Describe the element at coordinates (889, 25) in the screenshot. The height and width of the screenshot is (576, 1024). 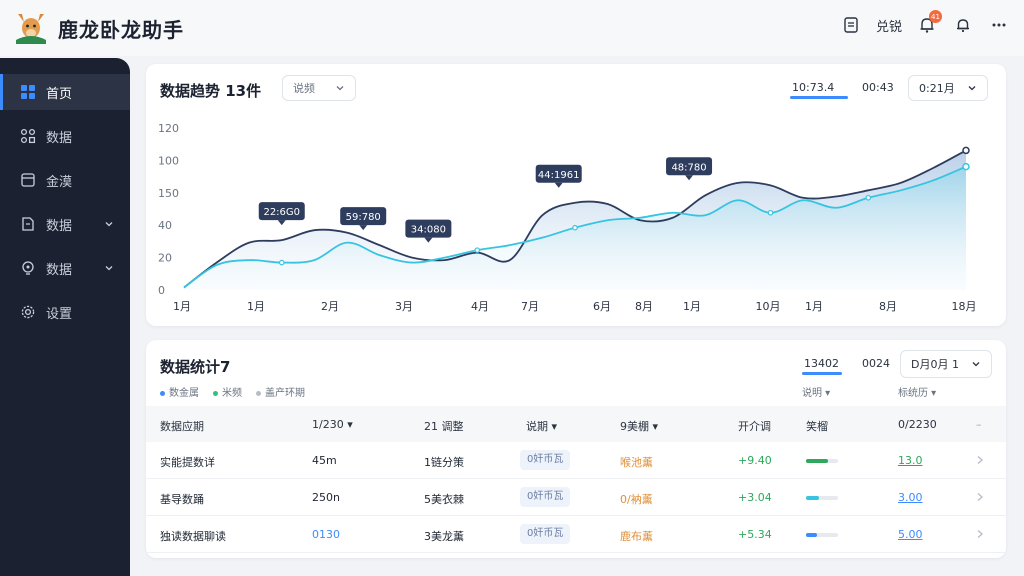
I see `header-action-label: 兑锐` at that location.